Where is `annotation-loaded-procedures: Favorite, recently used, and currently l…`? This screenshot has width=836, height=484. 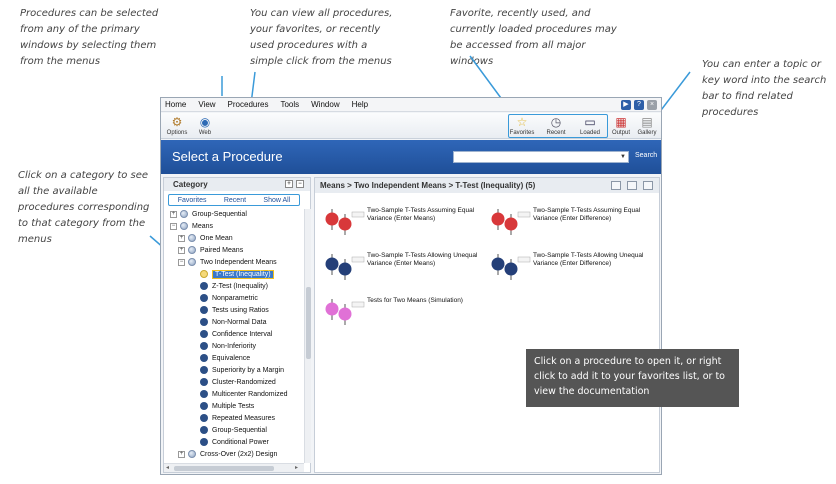
annotation-loaded-procedures: Favorite, recently used, and currently l… is located at coordinates (533, 37).